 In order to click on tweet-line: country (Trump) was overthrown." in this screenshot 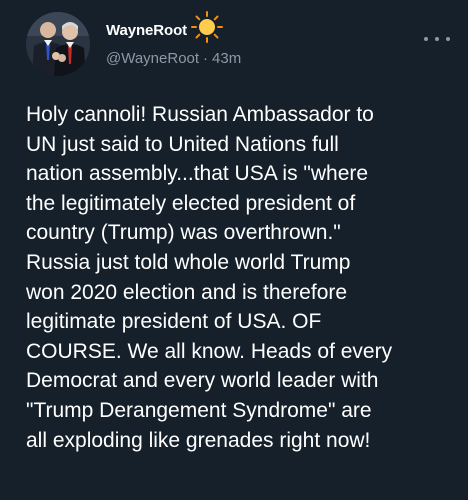, I will do `click(183, 233)`.